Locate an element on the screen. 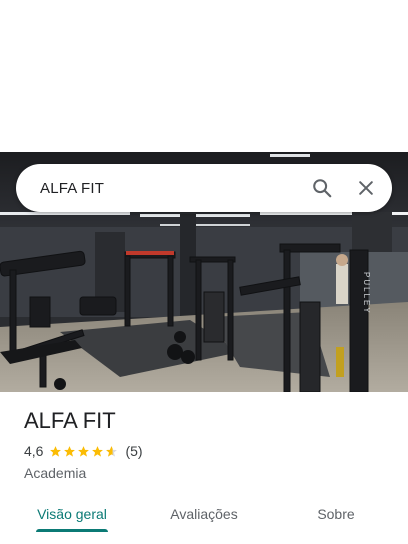 Image resolution: width=408 pixels, height=544 pixels. tab-reviews-label: Avaliações is located at coordinates (204, 514).